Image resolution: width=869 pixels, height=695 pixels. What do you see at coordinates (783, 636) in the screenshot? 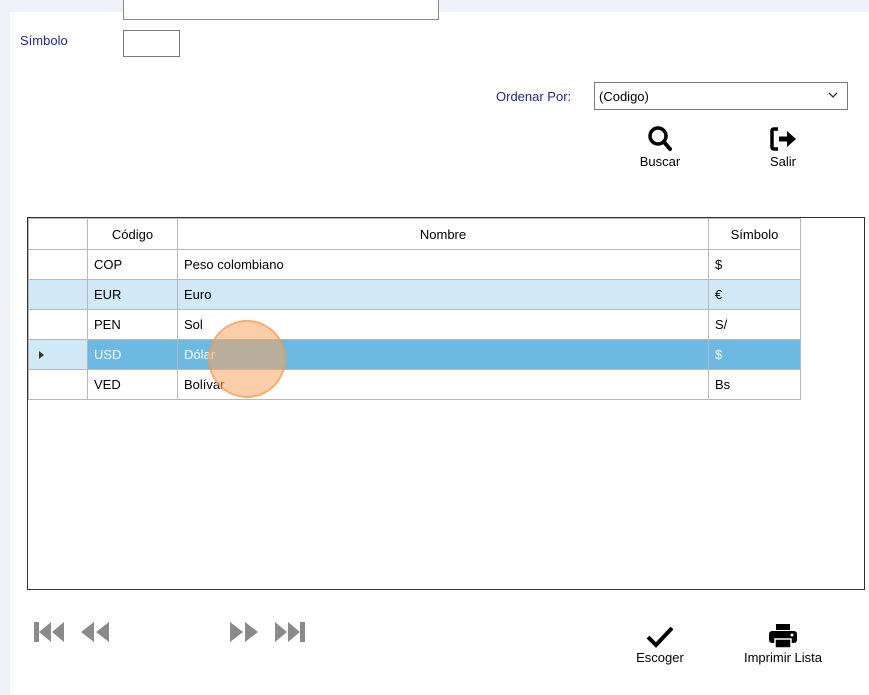
I see `printer-icon` at bounding box center [783, 636].